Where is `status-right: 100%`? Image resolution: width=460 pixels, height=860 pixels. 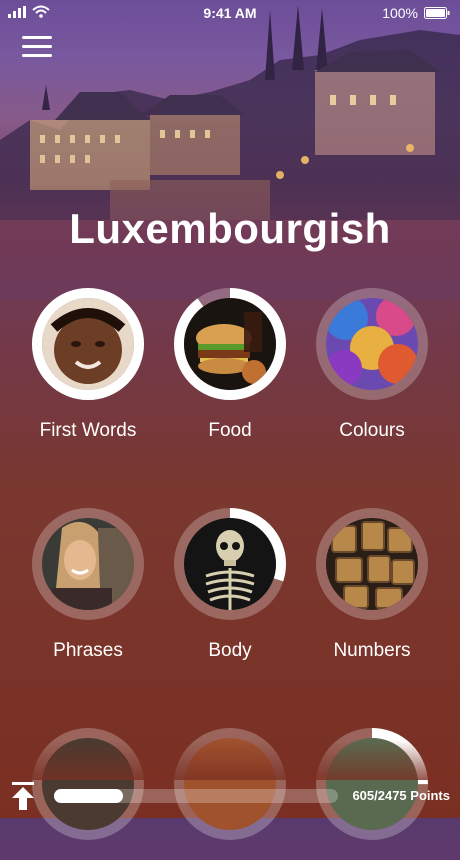
status-right: 100% is located at coordinates (416, 13).